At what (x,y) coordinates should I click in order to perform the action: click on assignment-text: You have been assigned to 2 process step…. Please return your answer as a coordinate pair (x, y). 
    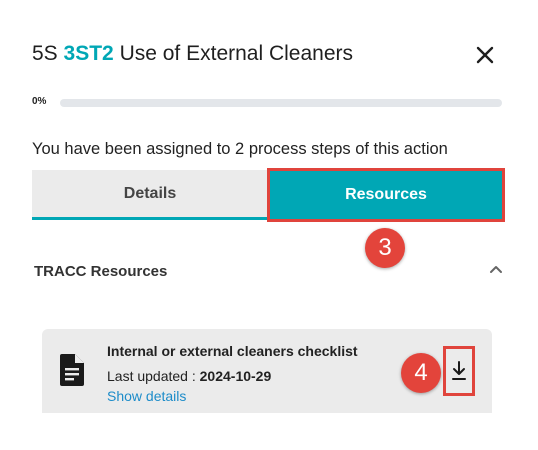
    Looking at the image, I should click on (240, 149).